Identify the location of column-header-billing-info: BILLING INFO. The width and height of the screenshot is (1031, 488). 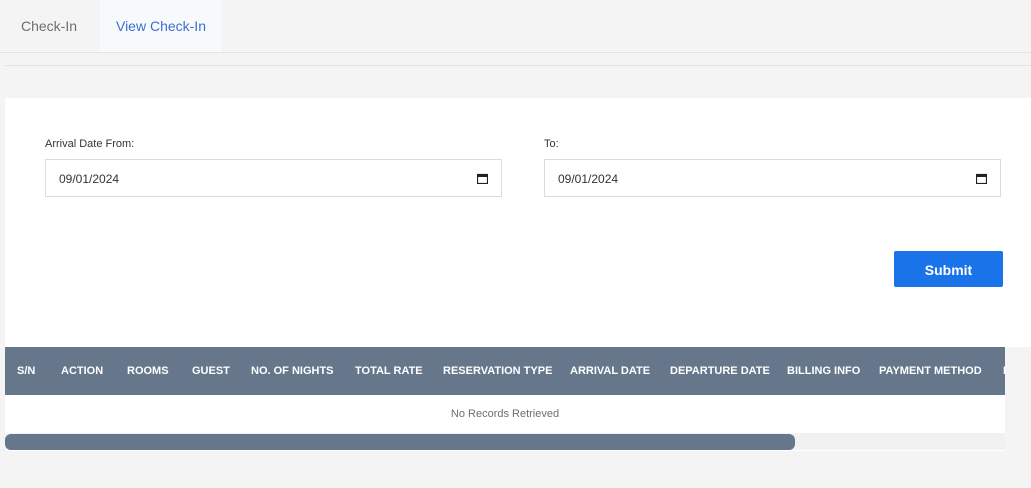
(823, 371).